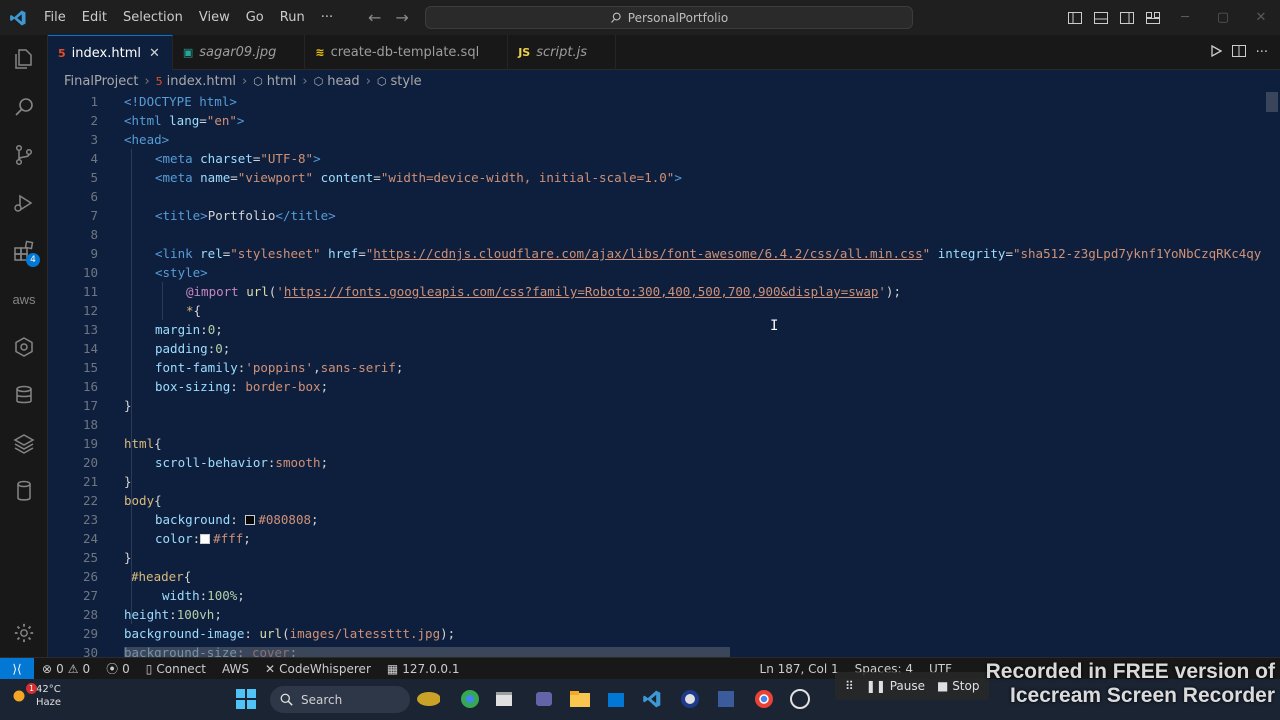 The height and width of the screenshot is (720, 1280). I want to click on vscode-taskbar-icon, so click(652, 699).